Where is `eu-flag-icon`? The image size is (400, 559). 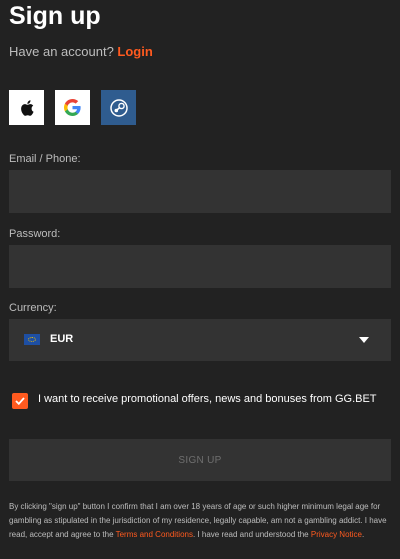 eu-flag-icon is located at coordinates (32, 339).